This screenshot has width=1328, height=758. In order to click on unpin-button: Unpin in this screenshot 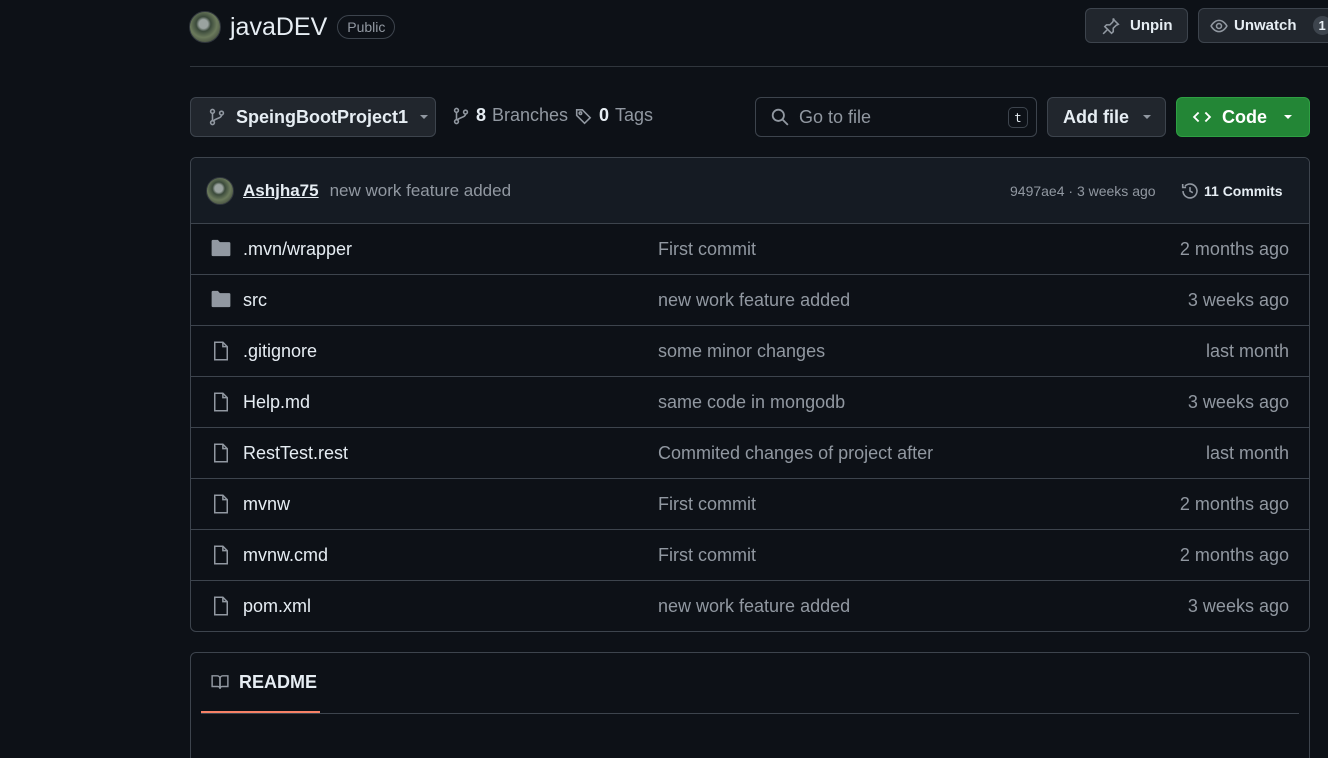, I will do `click(1136, 25)`.